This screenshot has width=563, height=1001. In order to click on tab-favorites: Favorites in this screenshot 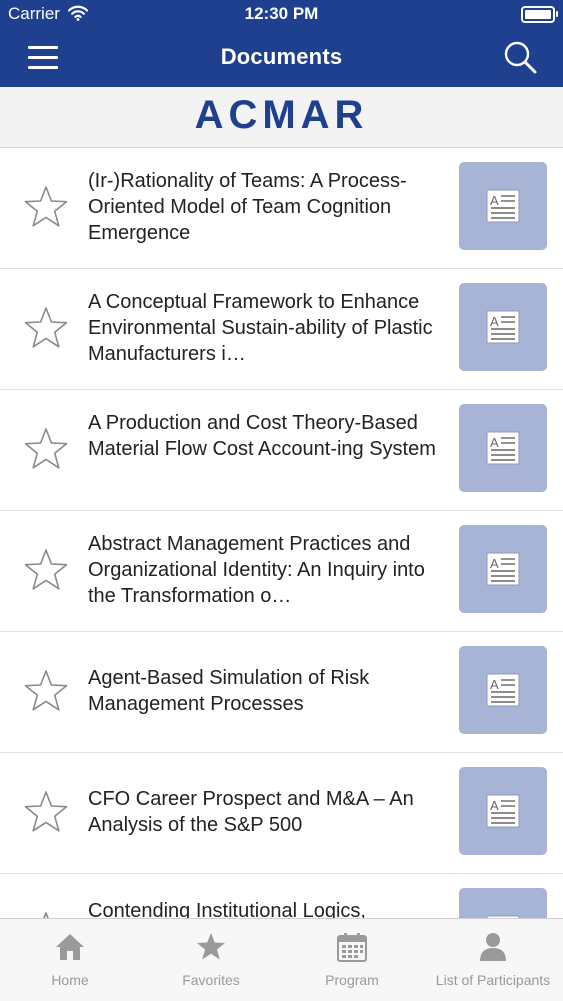, I will do `click(211, 960)`.